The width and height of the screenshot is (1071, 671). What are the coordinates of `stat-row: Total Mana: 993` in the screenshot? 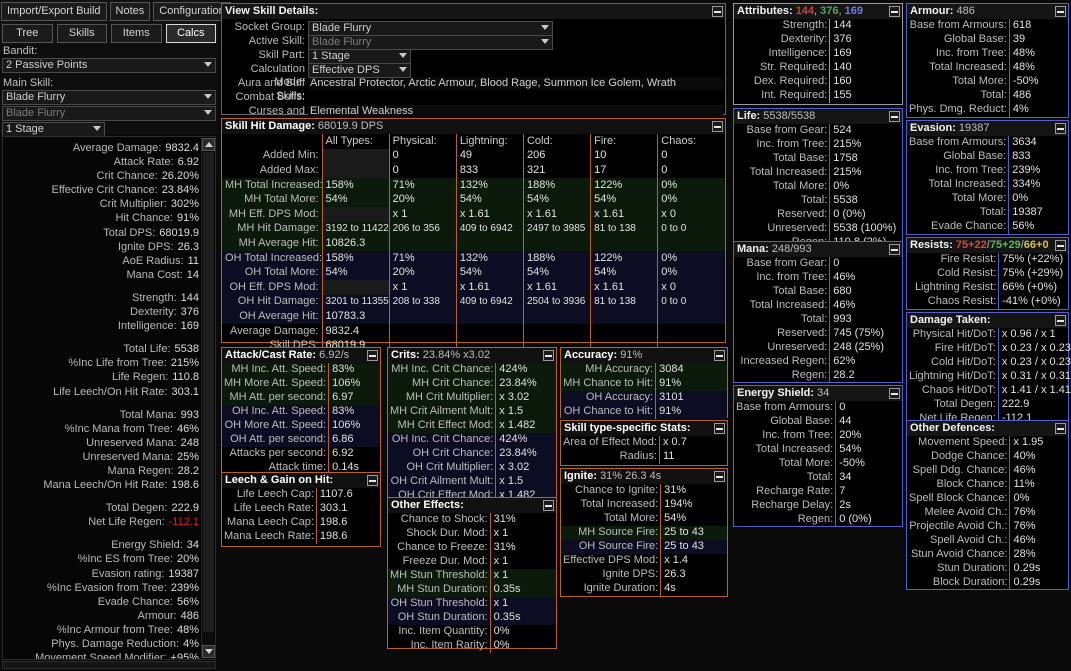 It's located at (102, 415).